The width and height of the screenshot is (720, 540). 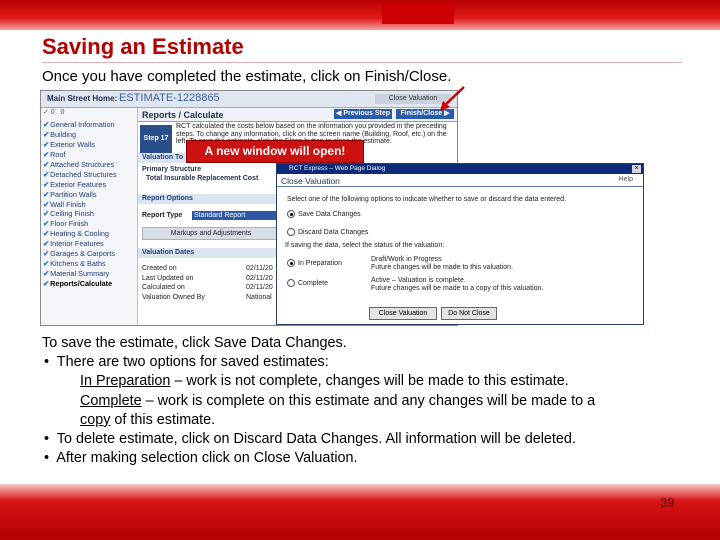 What do you see at coordinates (159, 268) in the screenshot?
I see `date-row-label: Created on` at bounding box center [159, 268].